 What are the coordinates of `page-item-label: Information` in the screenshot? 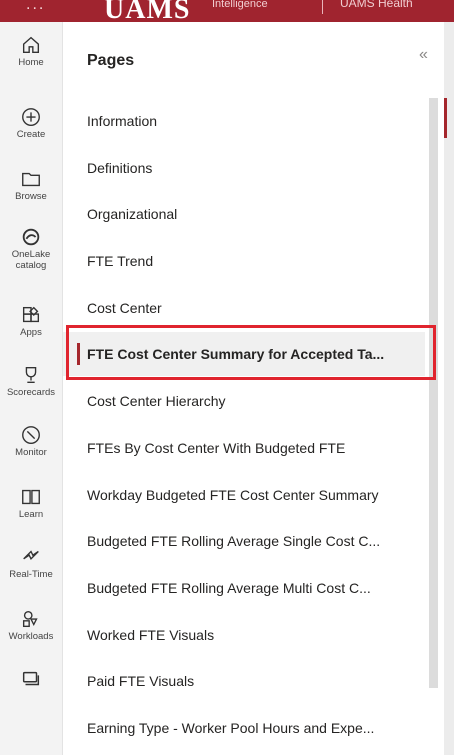 It's located at (122, 121).